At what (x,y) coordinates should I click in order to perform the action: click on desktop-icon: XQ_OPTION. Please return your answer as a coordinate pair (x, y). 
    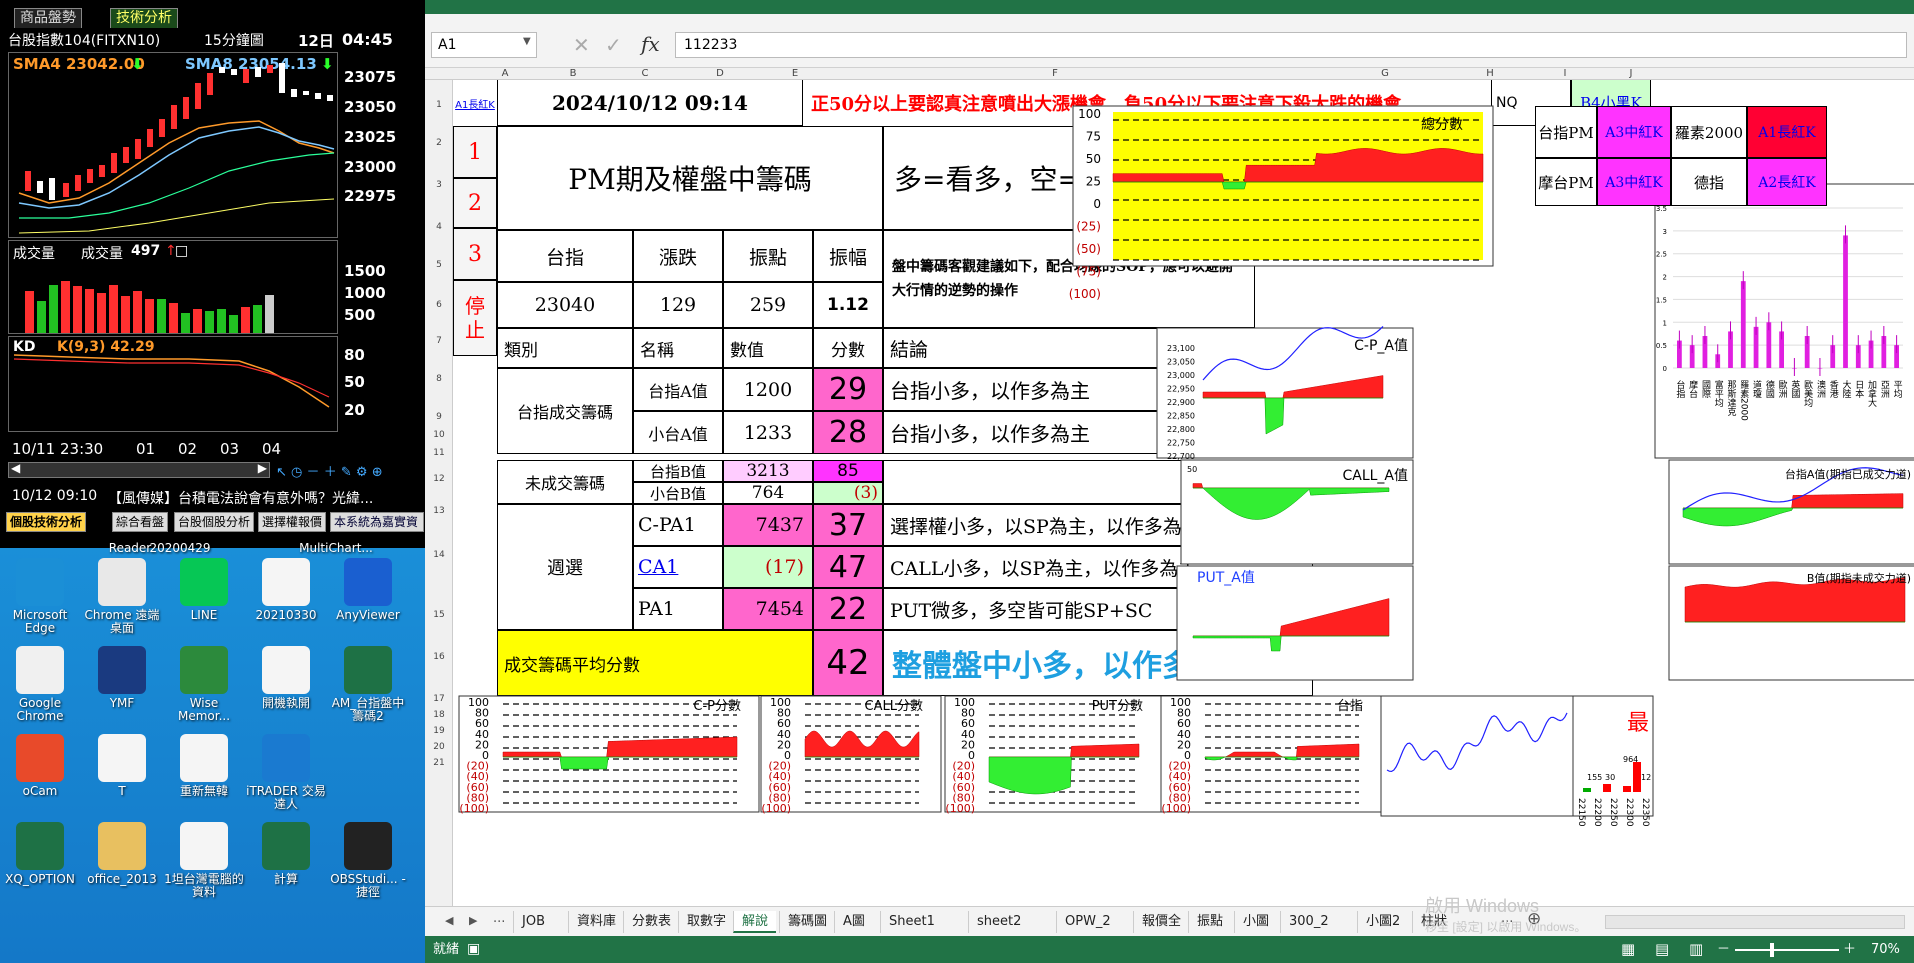
    Looking at the image, I should click on (41, 854).